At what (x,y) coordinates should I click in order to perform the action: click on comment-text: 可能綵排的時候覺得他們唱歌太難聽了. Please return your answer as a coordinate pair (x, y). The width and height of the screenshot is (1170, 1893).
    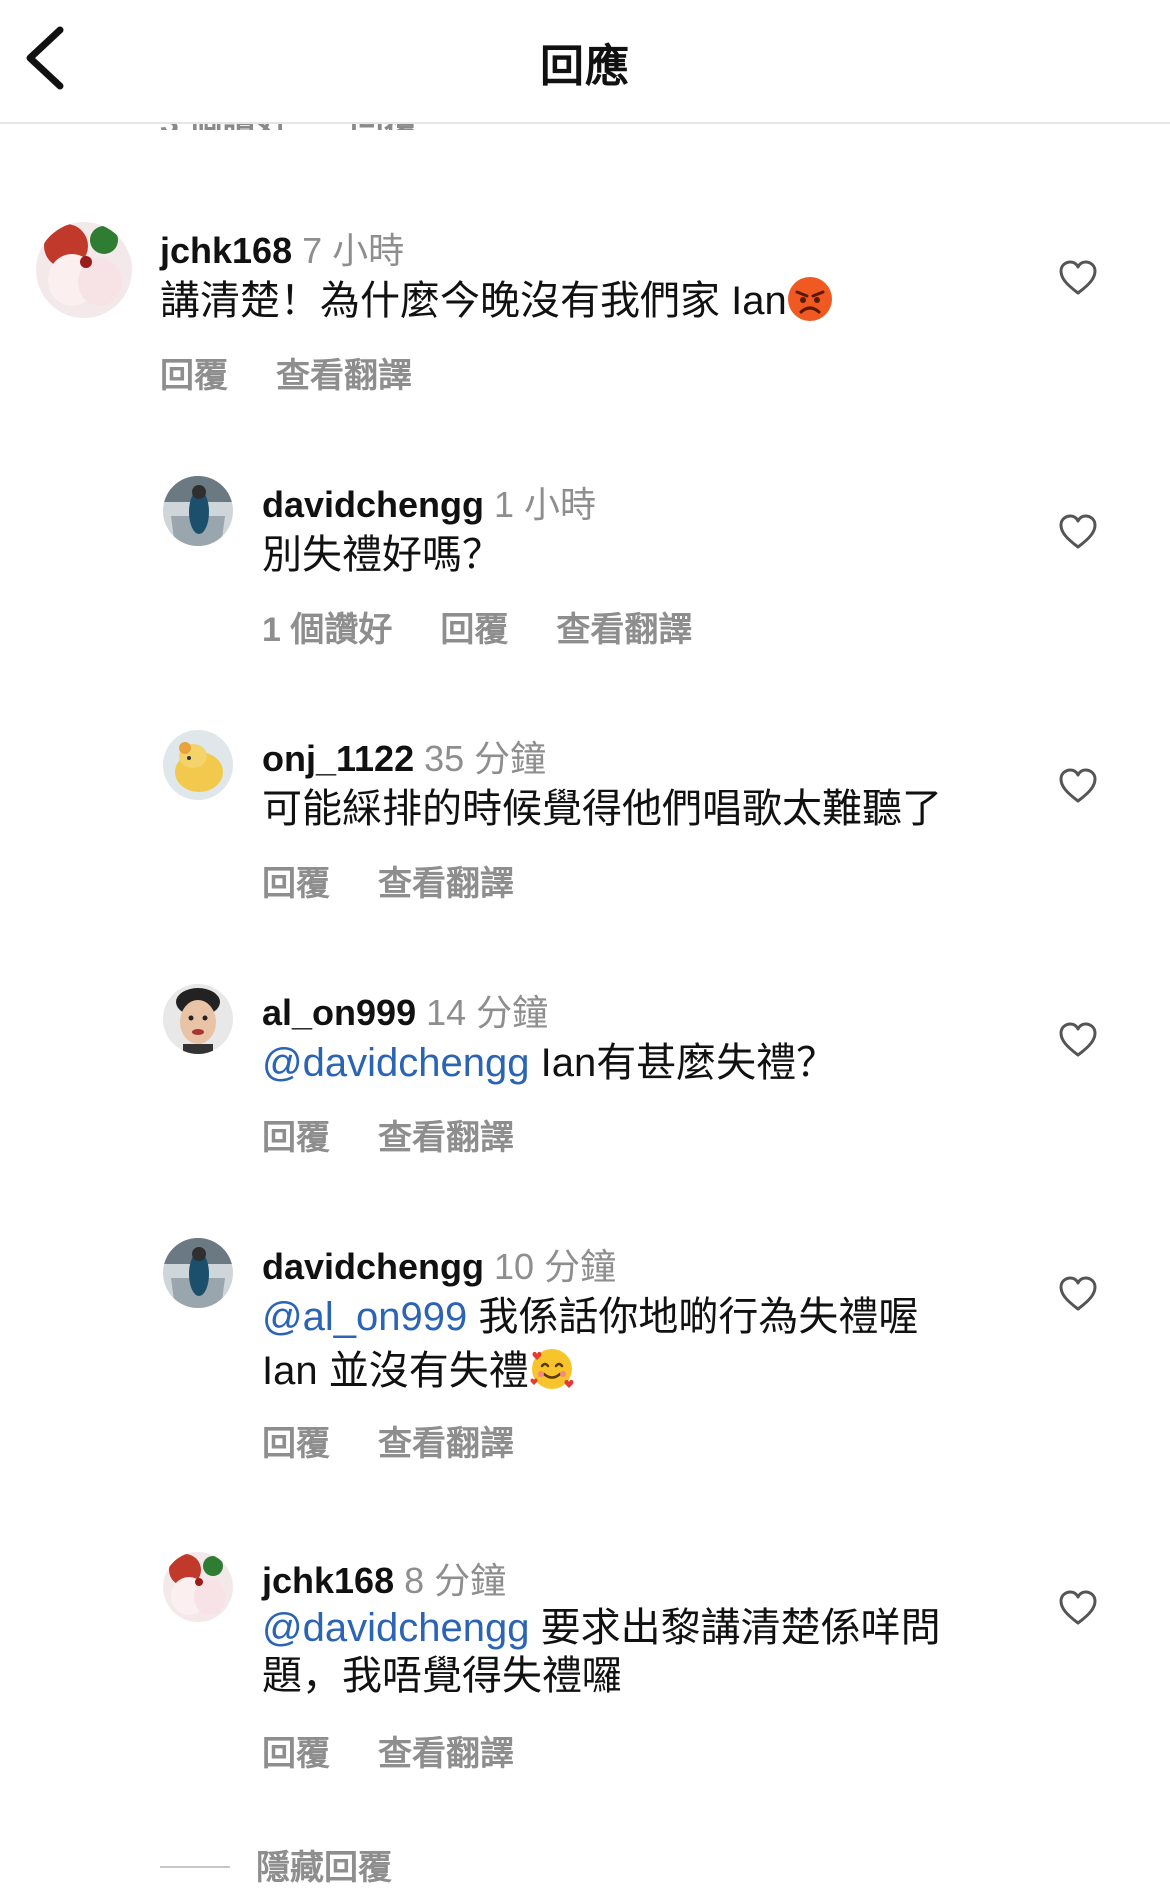
    Looking at the image, I should click on (672, 809).